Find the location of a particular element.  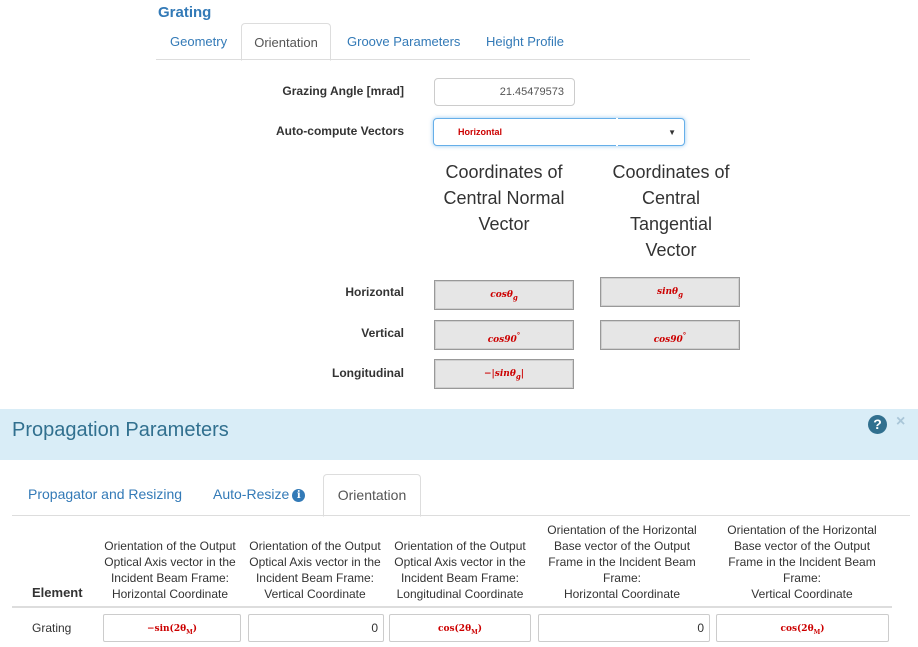

element-column-header: Element is located at coordinates (57, 592).